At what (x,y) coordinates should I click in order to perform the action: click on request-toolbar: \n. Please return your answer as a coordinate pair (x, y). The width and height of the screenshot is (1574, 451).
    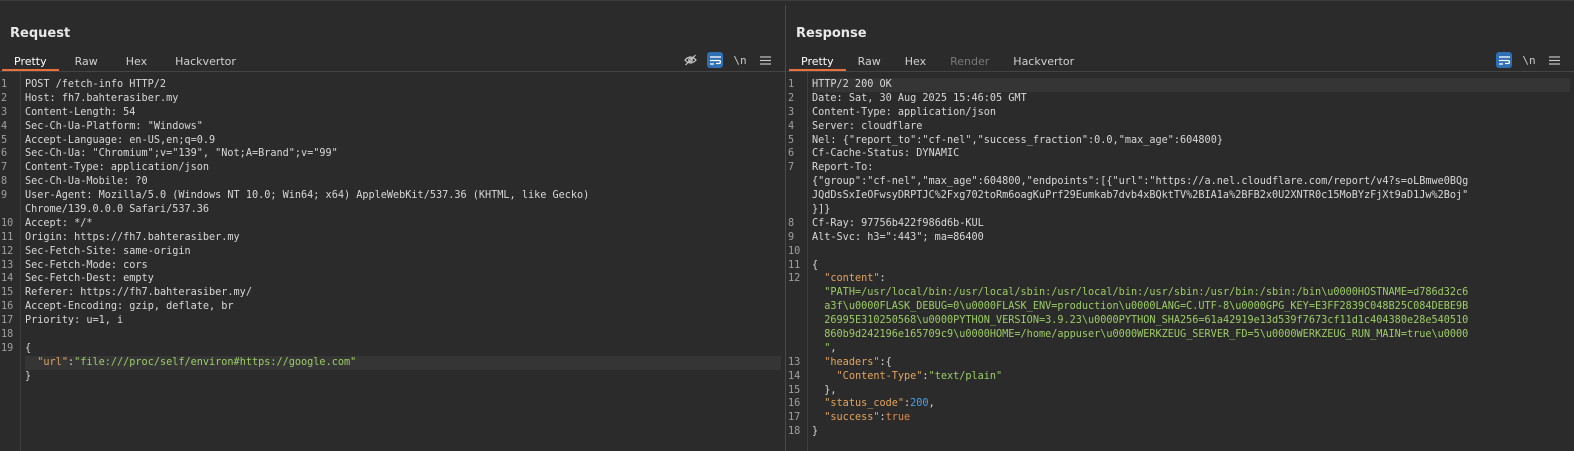
    Looking at the image, I should click on (727, 60).